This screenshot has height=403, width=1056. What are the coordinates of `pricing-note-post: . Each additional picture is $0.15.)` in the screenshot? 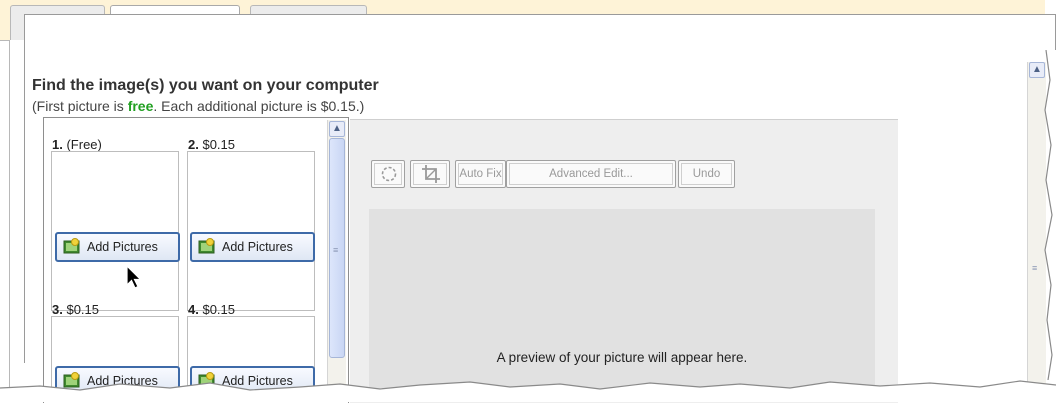 It's located at (259, 106).